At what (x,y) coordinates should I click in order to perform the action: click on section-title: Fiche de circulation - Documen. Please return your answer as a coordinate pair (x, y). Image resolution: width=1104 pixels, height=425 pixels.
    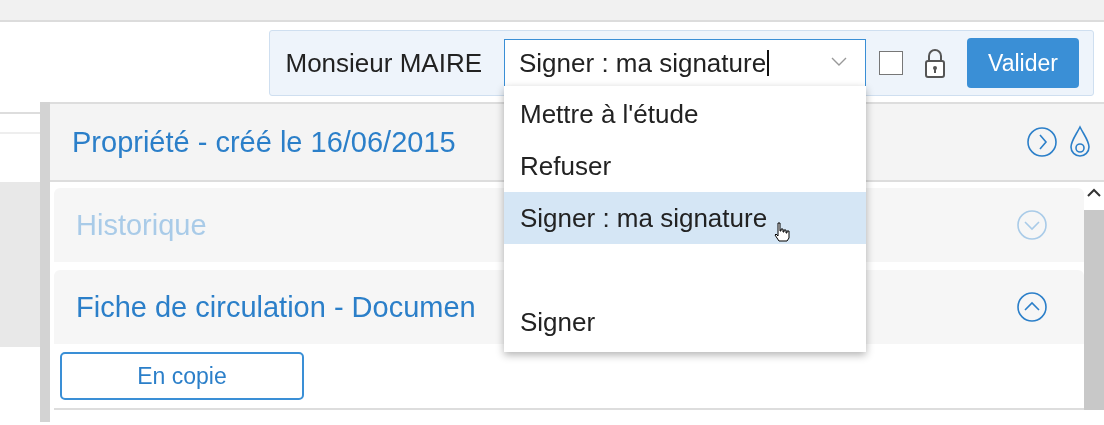
    Looking at the image, I should click on (276, 307).